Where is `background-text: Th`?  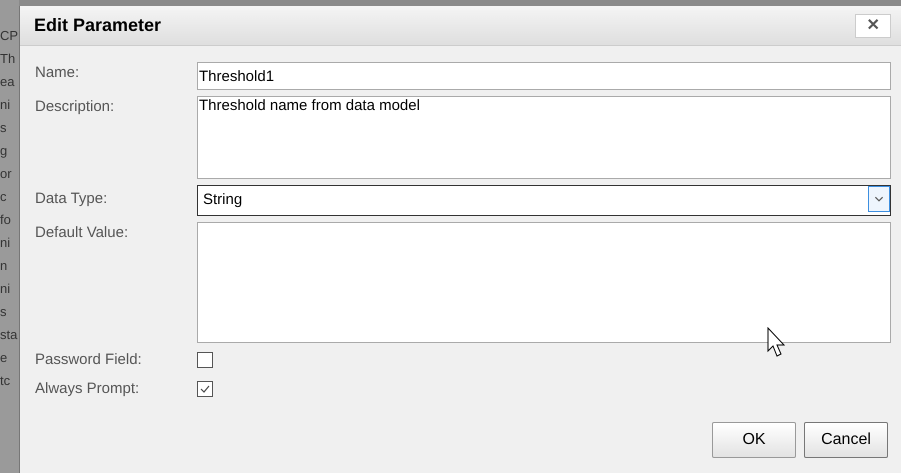
background-text: Th is located at coordinates (8, 59).